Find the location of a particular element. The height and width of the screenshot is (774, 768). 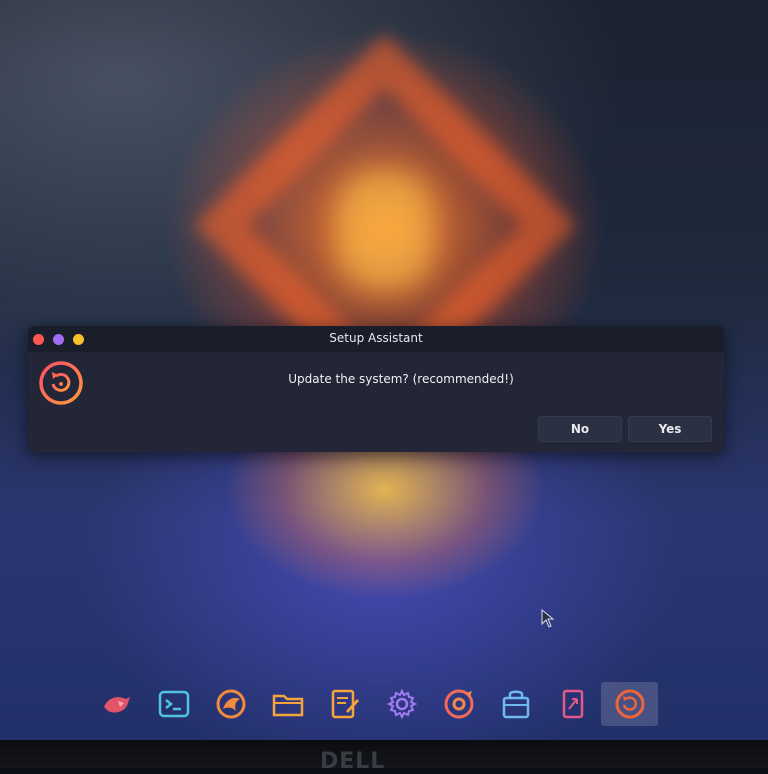

dock-item-files is located at coordinates (287, 704).